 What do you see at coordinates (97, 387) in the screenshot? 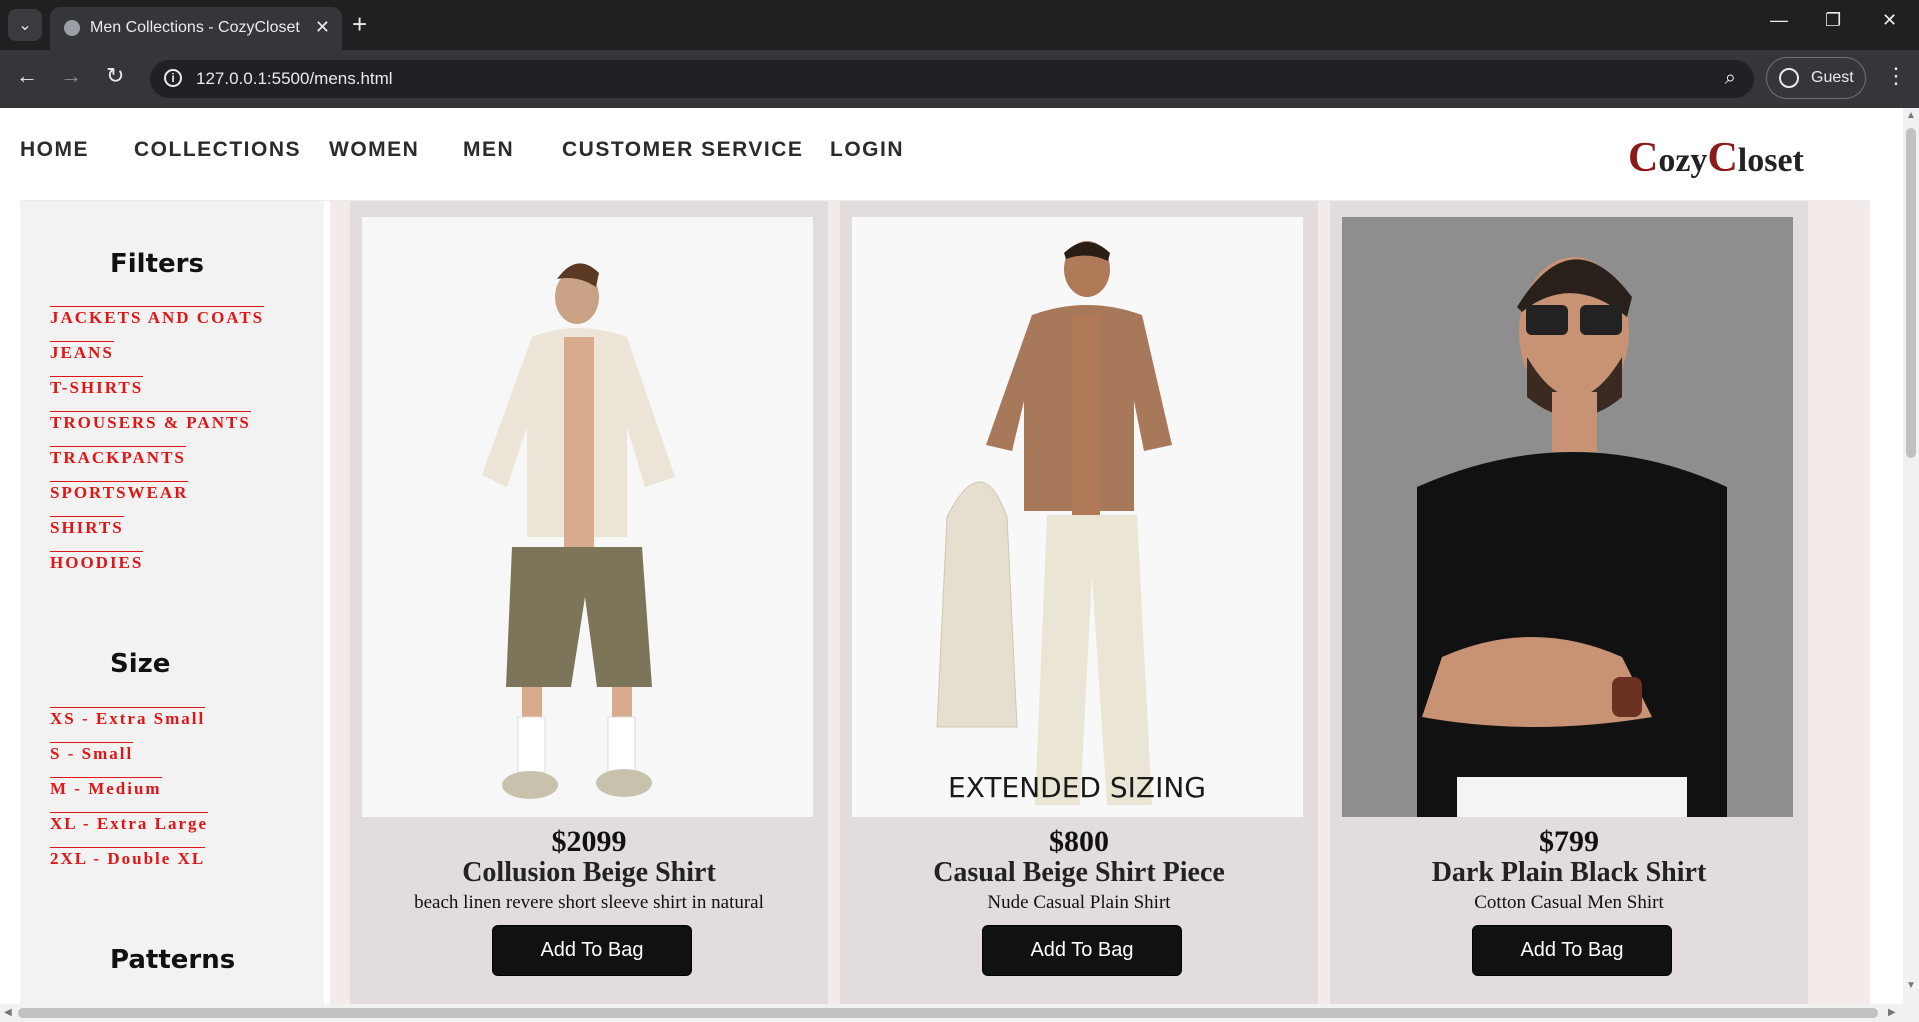
I see `filter-t-shirts: T-SHIRTS` at bounding box center [97, 387].